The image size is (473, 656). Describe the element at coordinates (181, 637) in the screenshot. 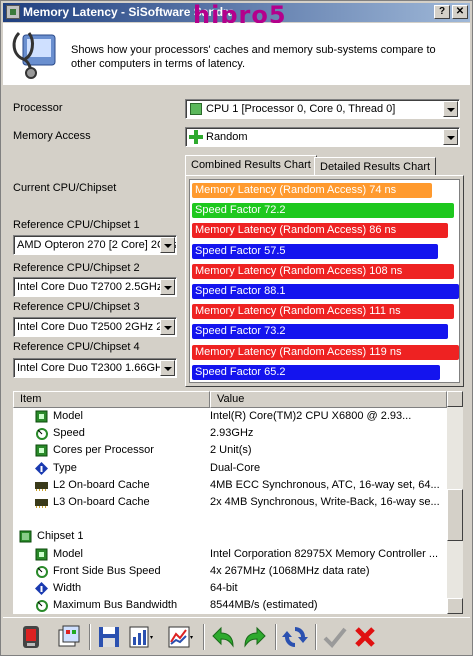

I see `chart-options-icon` at that location.